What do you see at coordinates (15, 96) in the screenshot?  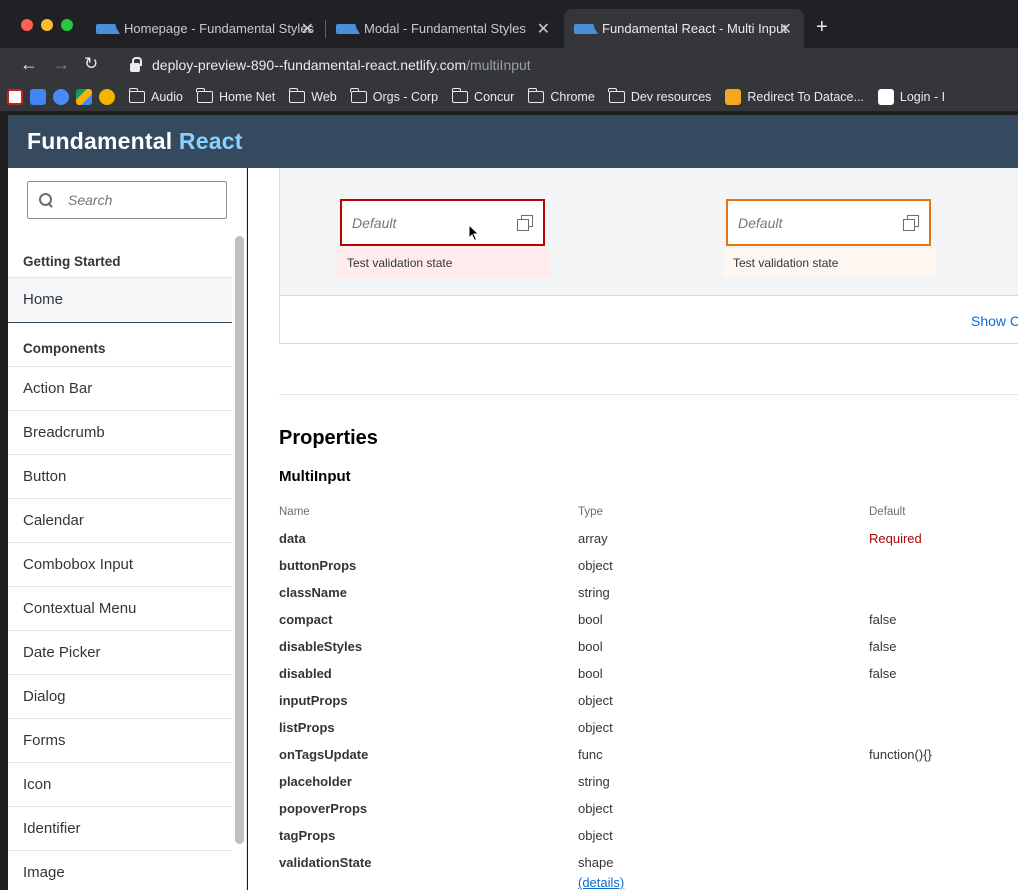 I see `gmail-bookmark-icon` at bounding box center [15, 96].